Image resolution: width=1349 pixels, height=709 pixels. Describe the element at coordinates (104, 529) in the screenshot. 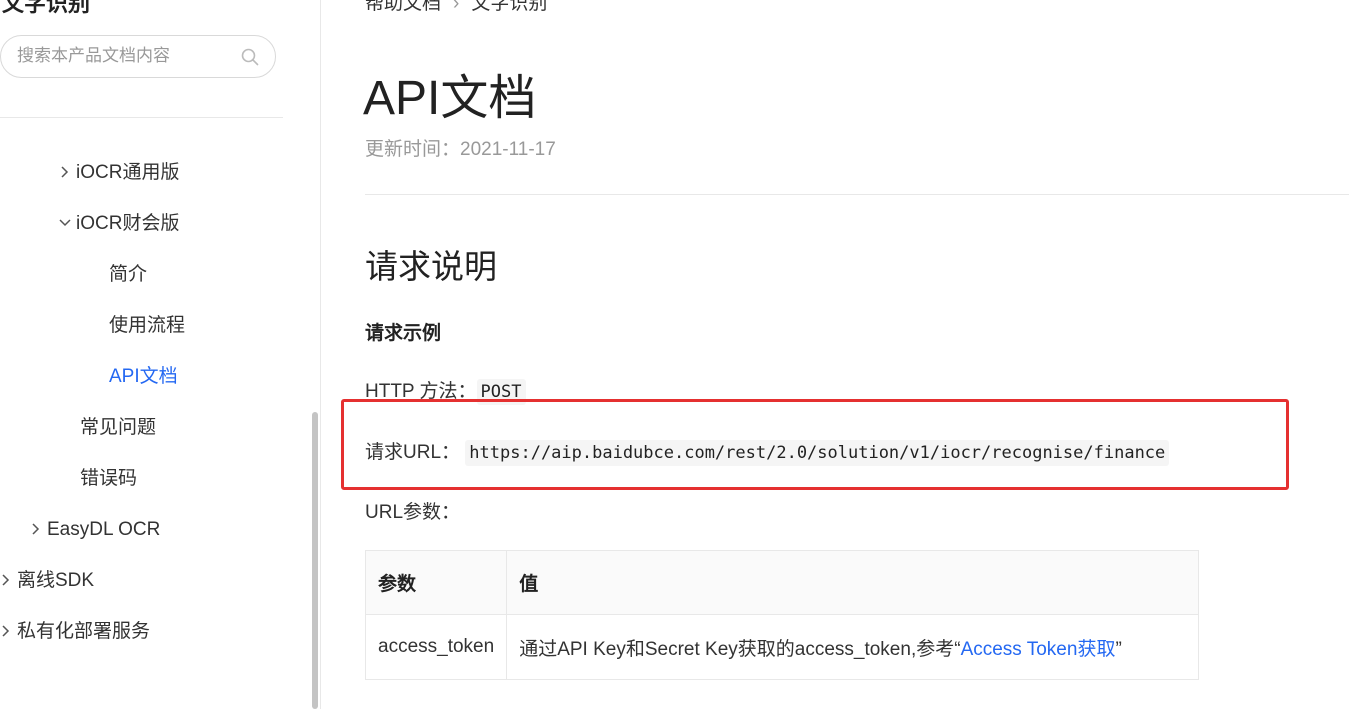

I see `sidebar-item-label: EasyDL OCR` at that location.